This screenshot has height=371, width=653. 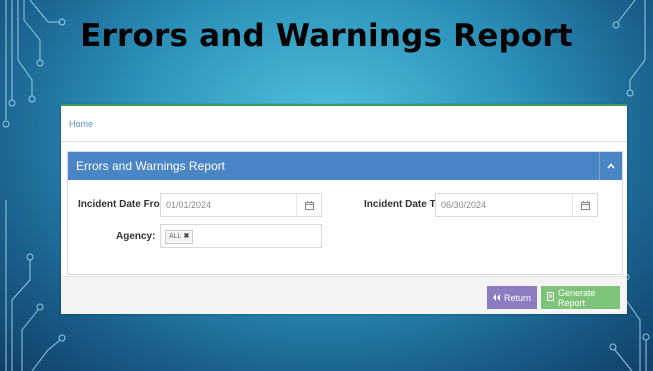 I want to click on date-from-field: 01/01/2024, so click(x=241, y=205).